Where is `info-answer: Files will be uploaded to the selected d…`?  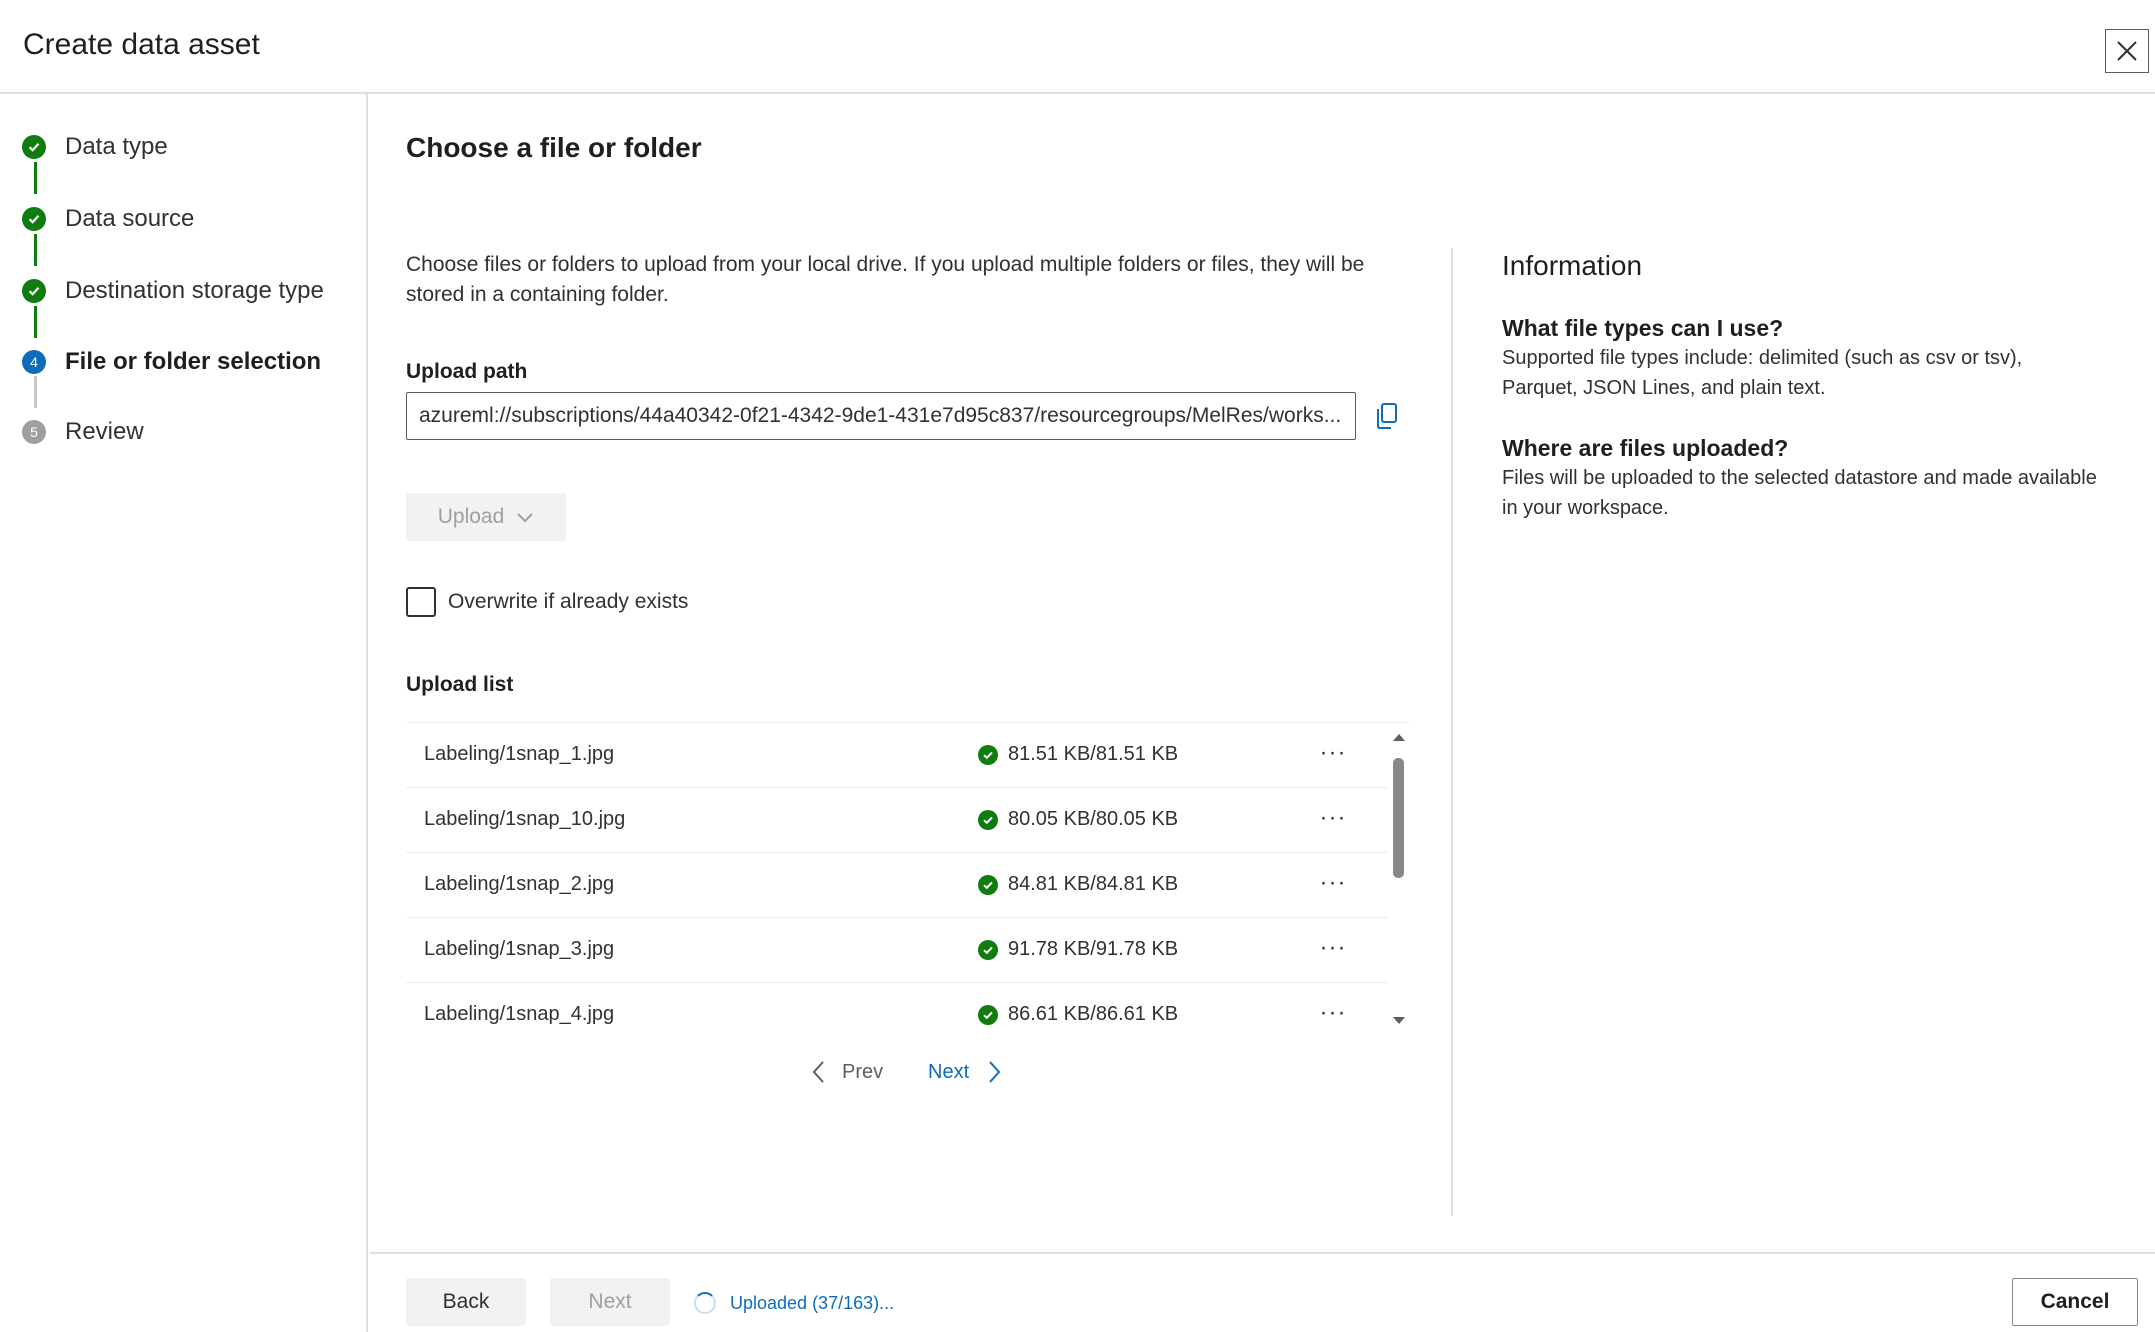
info-answer: Files will be uploaded to the selected d… is located at coordinates (1799, 493).